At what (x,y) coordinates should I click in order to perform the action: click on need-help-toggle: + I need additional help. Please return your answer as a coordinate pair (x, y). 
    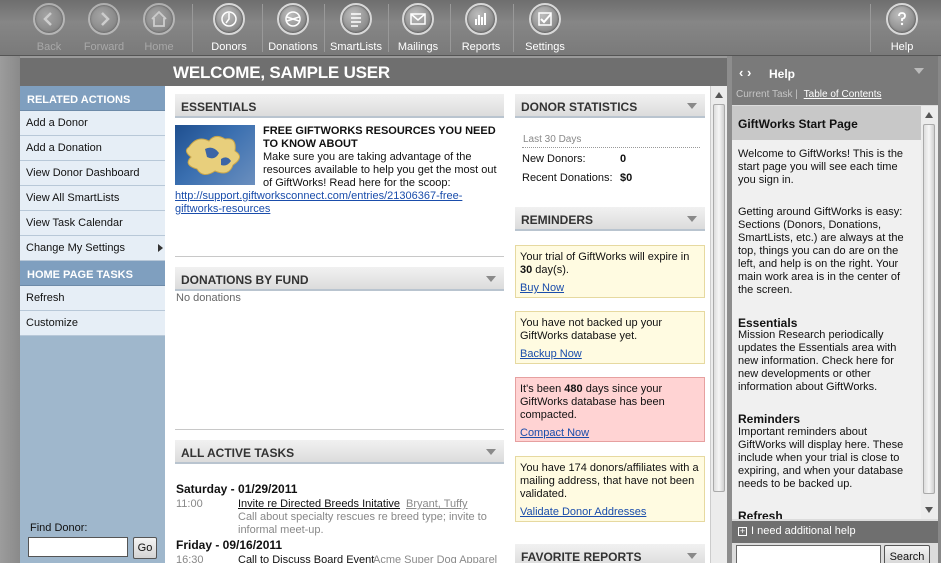
    Looking at the image, I should click on (835, 532).